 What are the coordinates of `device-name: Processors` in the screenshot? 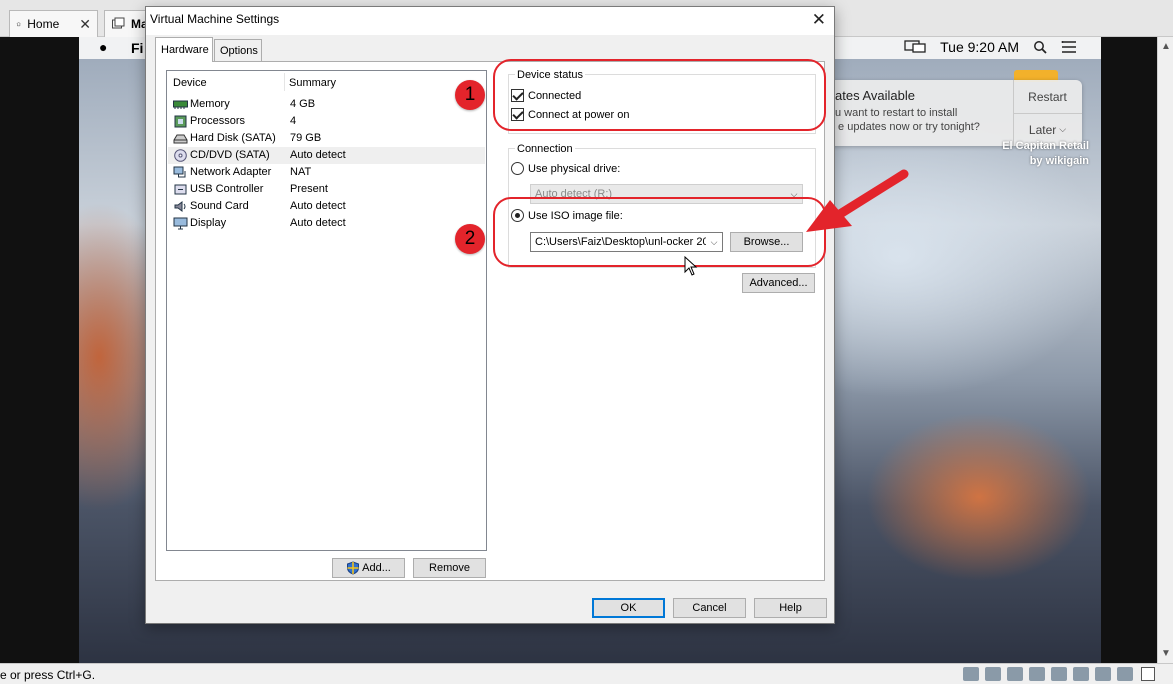 It's located at (218, 121).